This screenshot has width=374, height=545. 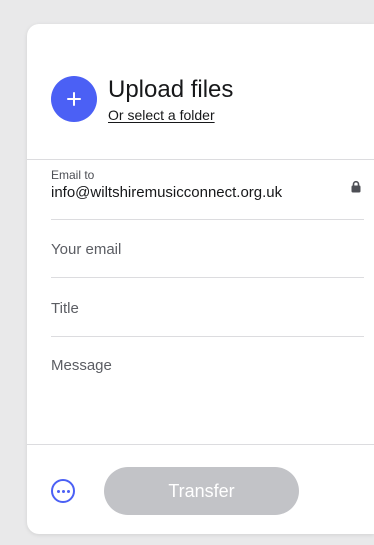 I want to click on lock-icon, so click(x=356, y=186).